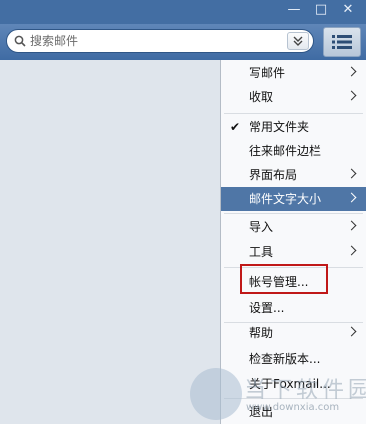 The image size is (366, 424). What do you see at coordinates (279, 127) in the screenshot?
I see `menu-item-label: 常用文件夹` at bounding box center [279, 127].